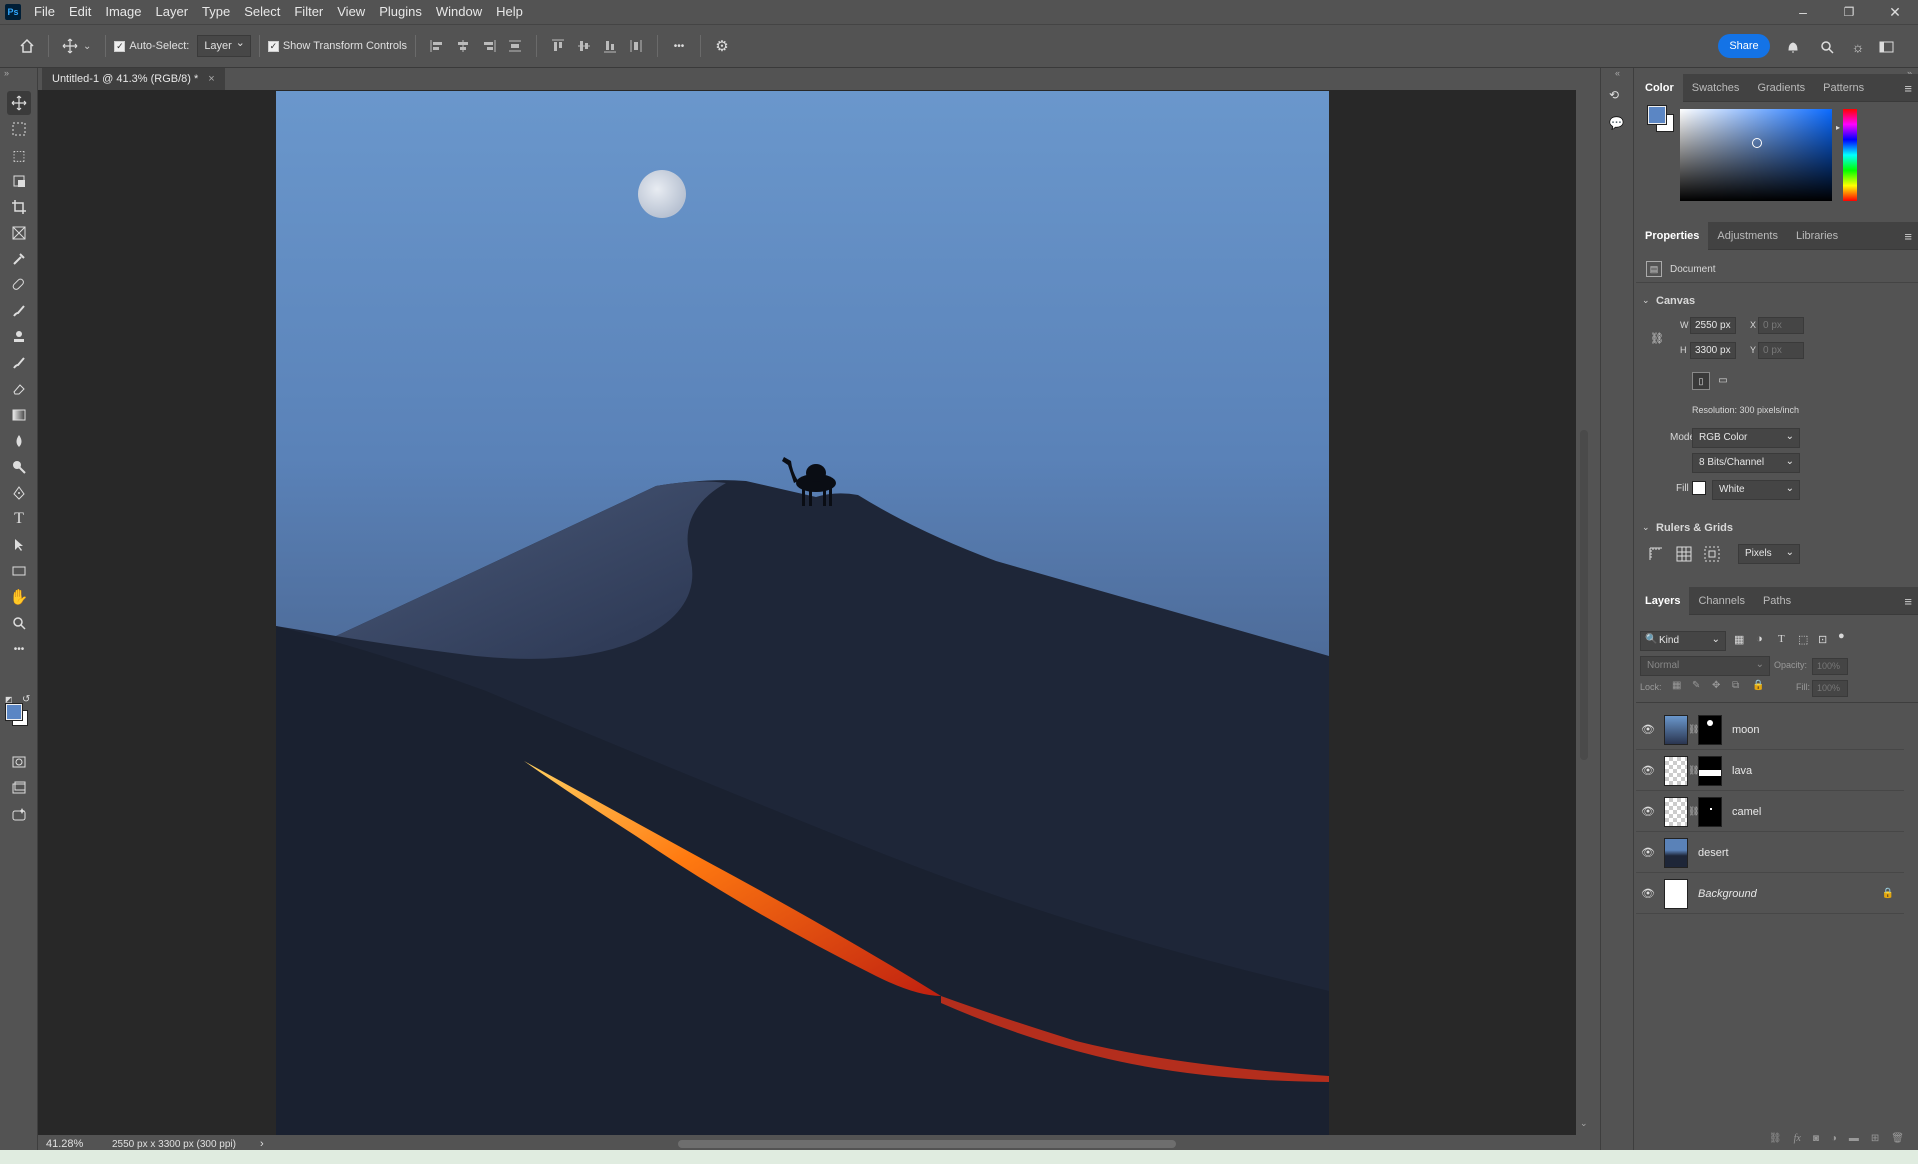  I want to click on scroll-down-arrow-icon: ⌄, so click(1584, 1123).